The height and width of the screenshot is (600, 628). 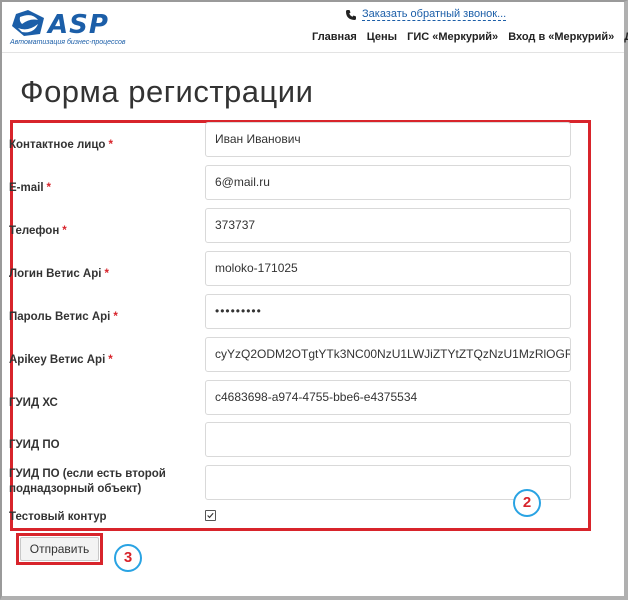 What do you see at coordinates (34, 445) in the screenshot?
I see `guid-po-label: ГУИД ПО` at bounding box center [34, 445].